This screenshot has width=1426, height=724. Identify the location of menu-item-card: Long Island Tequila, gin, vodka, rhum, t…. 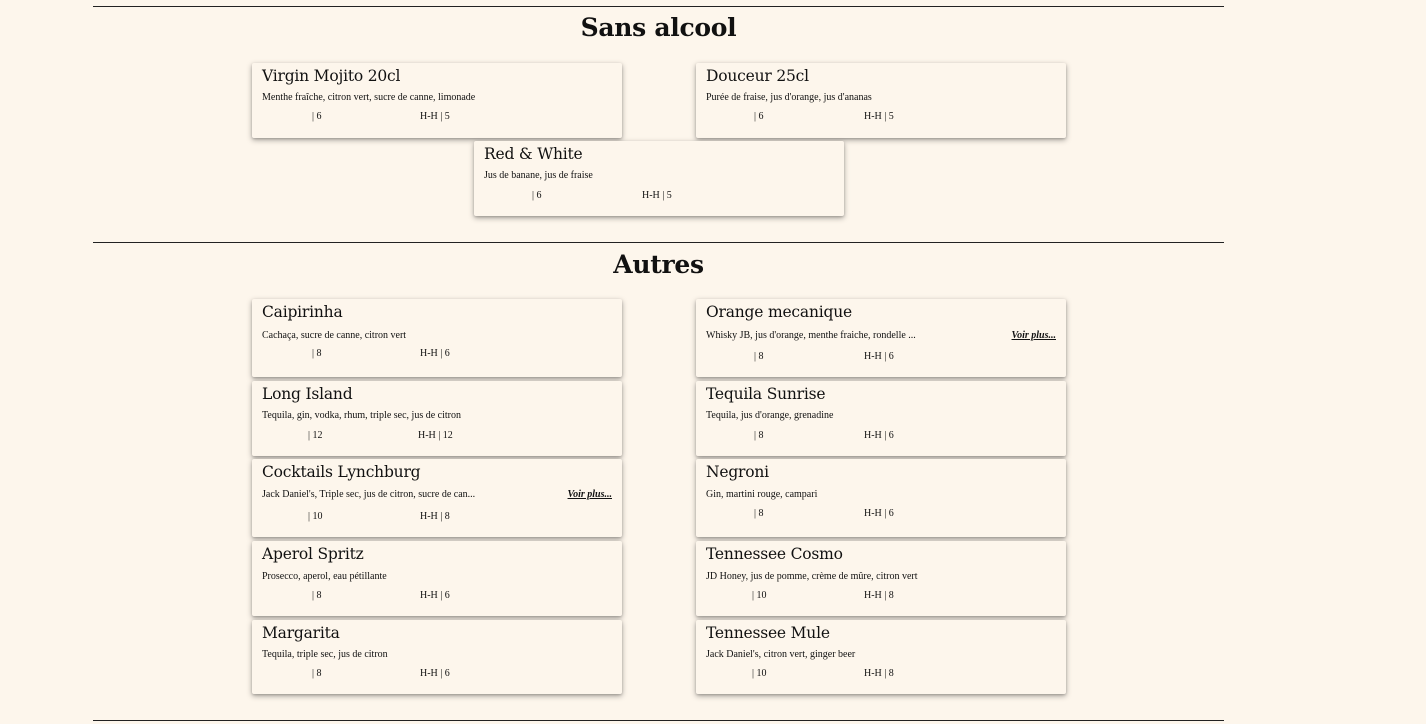
(437, 418).